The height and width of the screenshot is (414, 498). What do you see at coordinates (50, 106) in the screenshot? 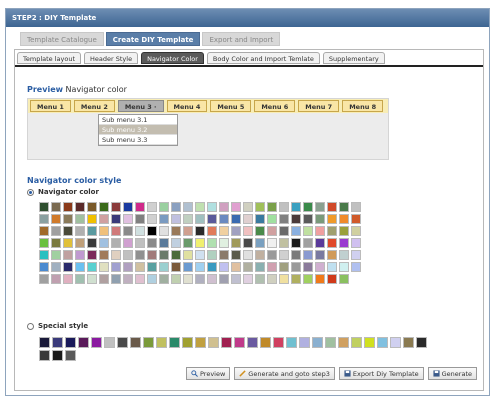
I see `preview-menu-item: Menu 1` at bounding box center [50, 106].